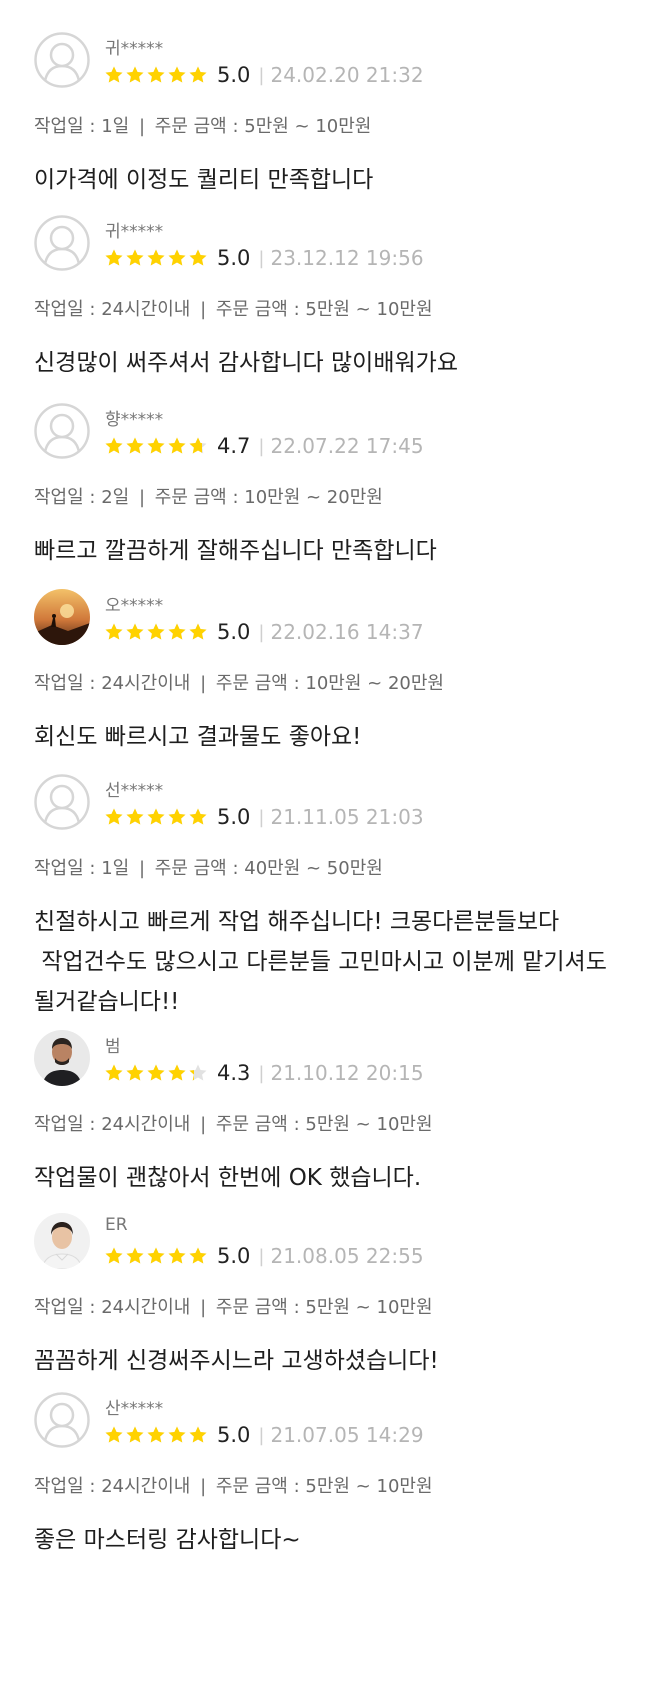  I want to click on order-info: 작업일 : 1일 | 주문 금액 : 40만원 ~ 50만원, so click(208, 867).